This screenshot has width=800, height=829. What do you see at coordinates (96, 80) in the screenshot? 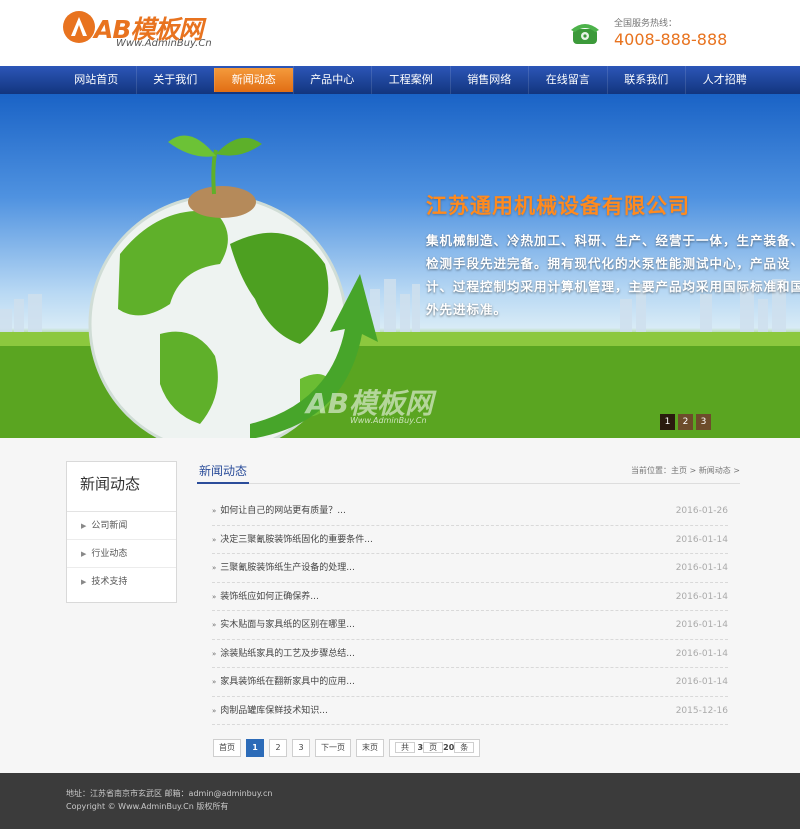
I see `nav-item-home: 网站首页` at bounding box center [96, 80].